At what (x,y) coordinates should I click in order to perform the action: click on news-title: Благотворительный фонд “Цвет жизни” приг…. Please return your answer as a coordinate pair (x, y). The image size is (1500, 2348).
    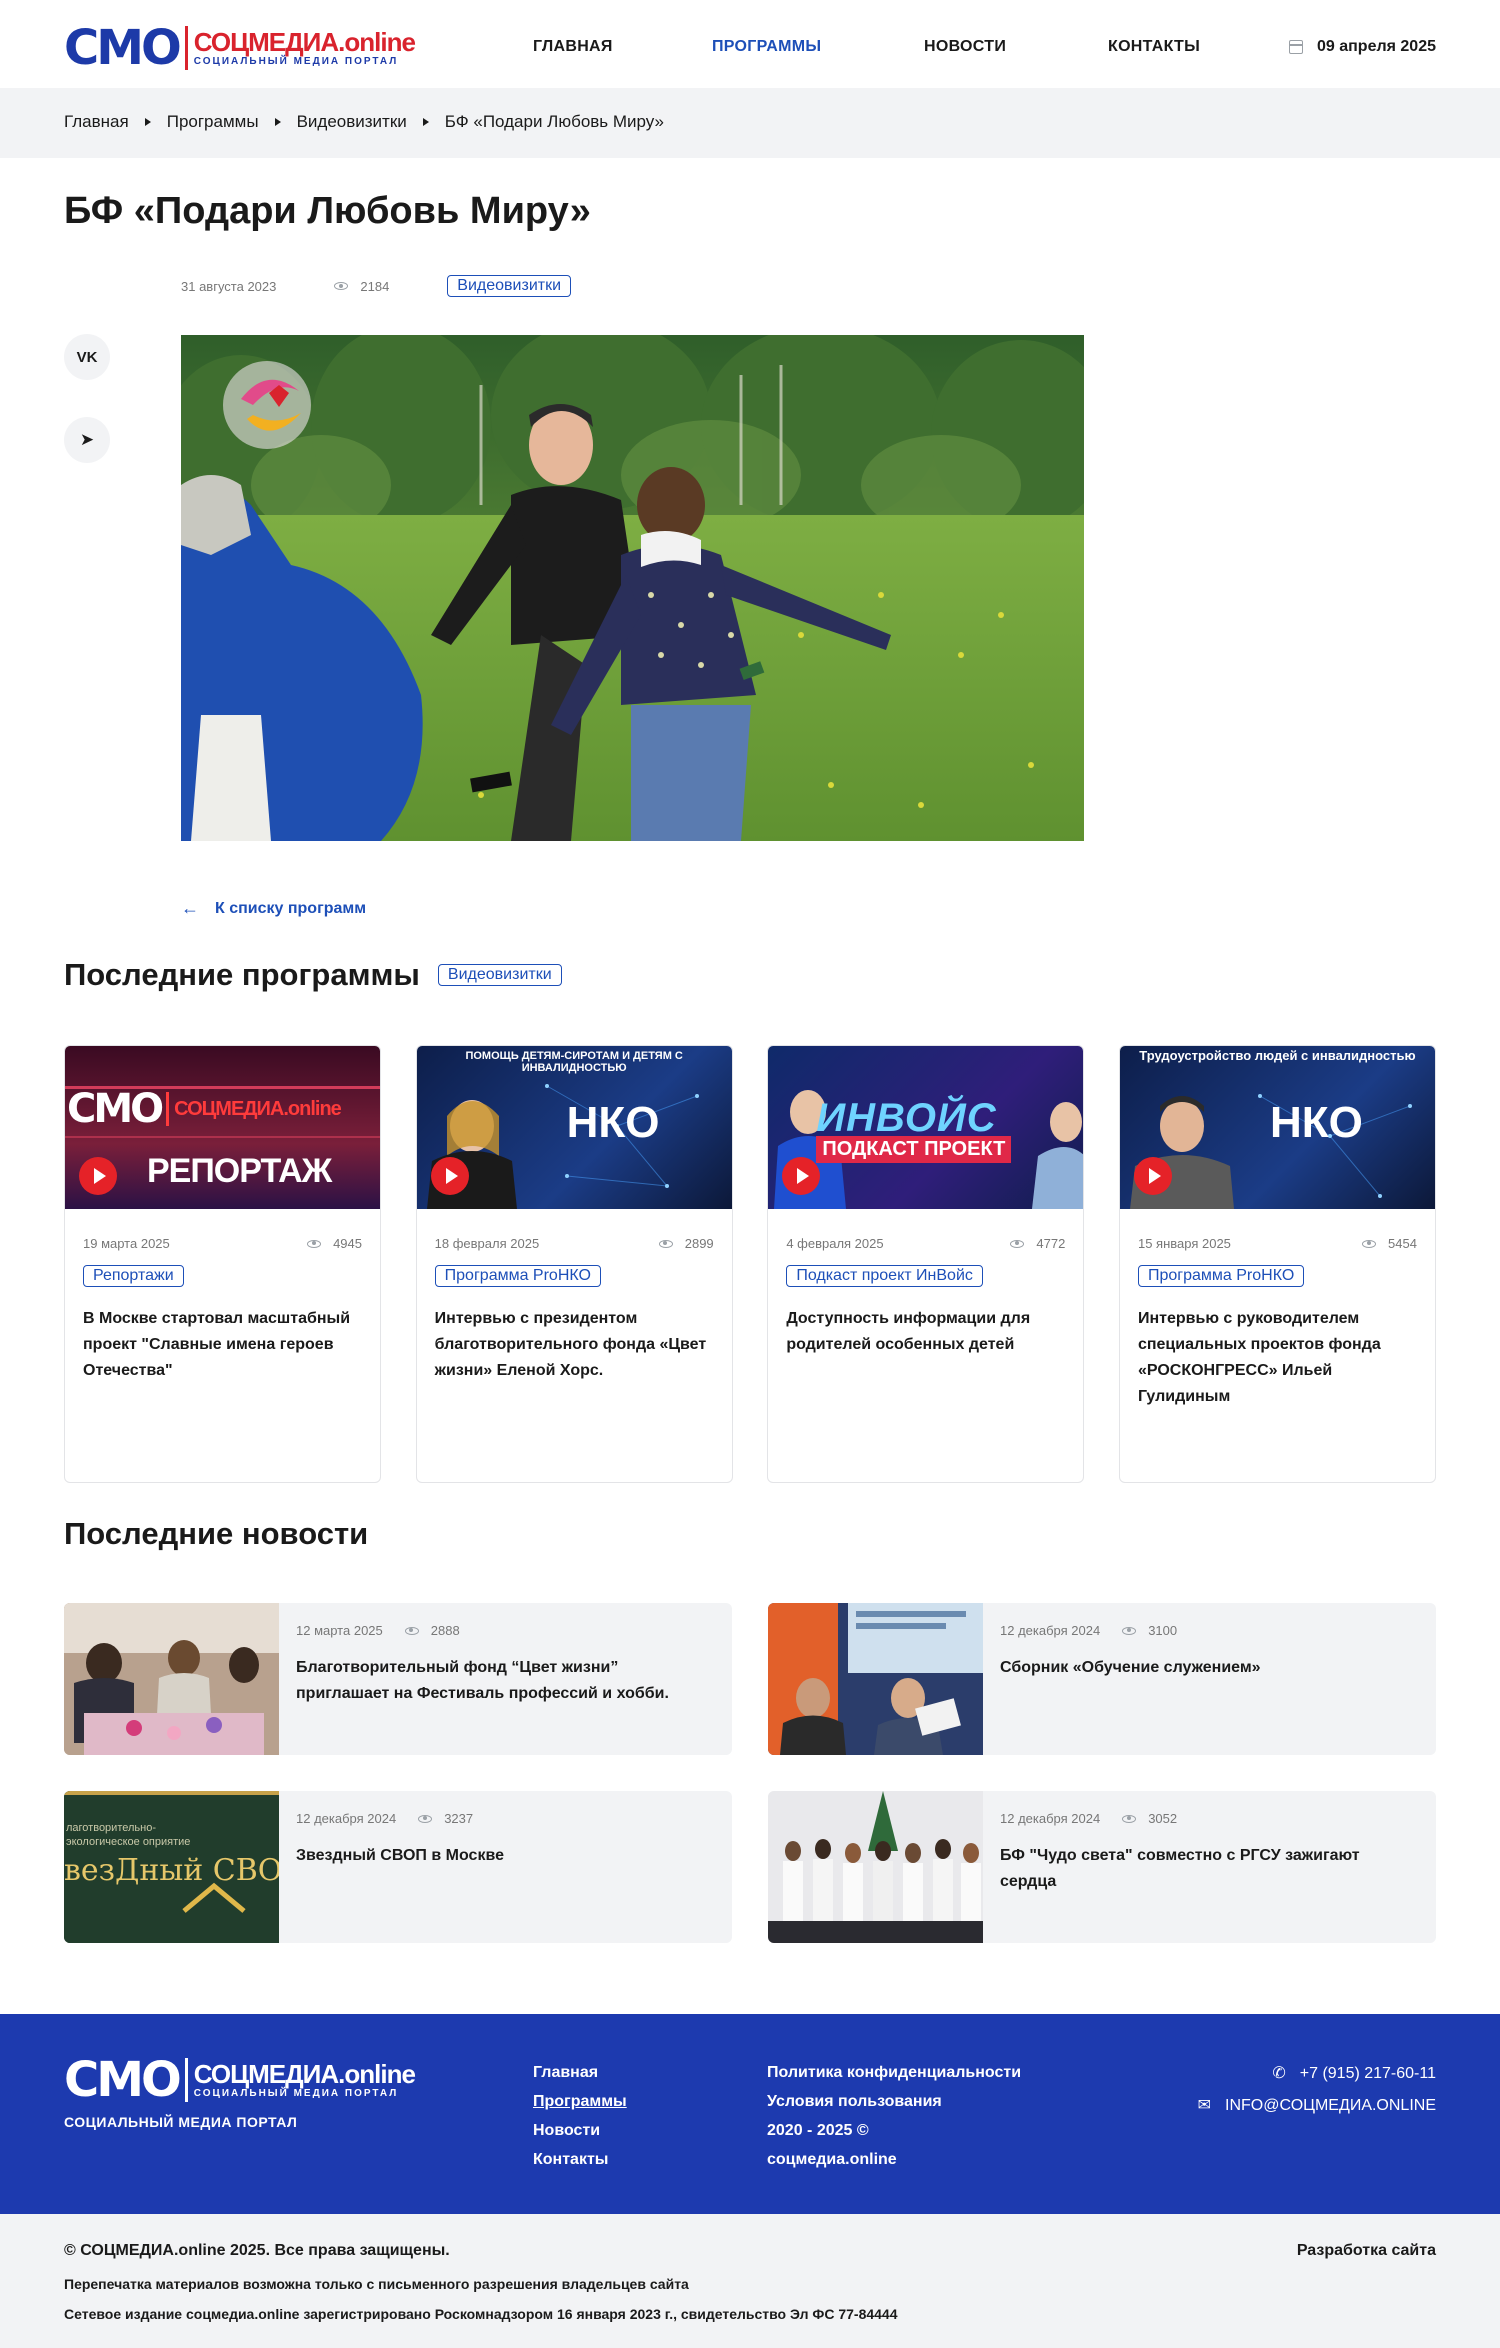
    Looking at the image, I should click on (494, 1681).